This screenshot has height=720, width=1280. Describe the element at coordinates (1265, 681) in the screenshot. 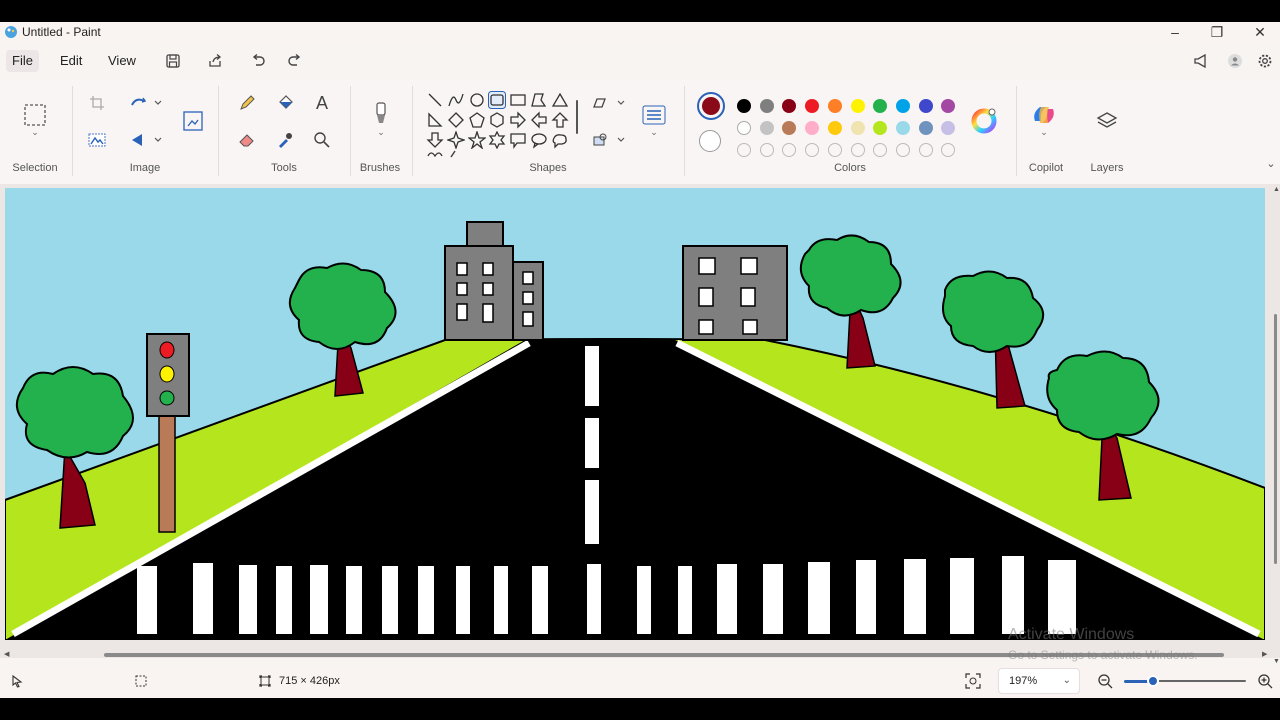

I see `zoom-in-icon` at that location.